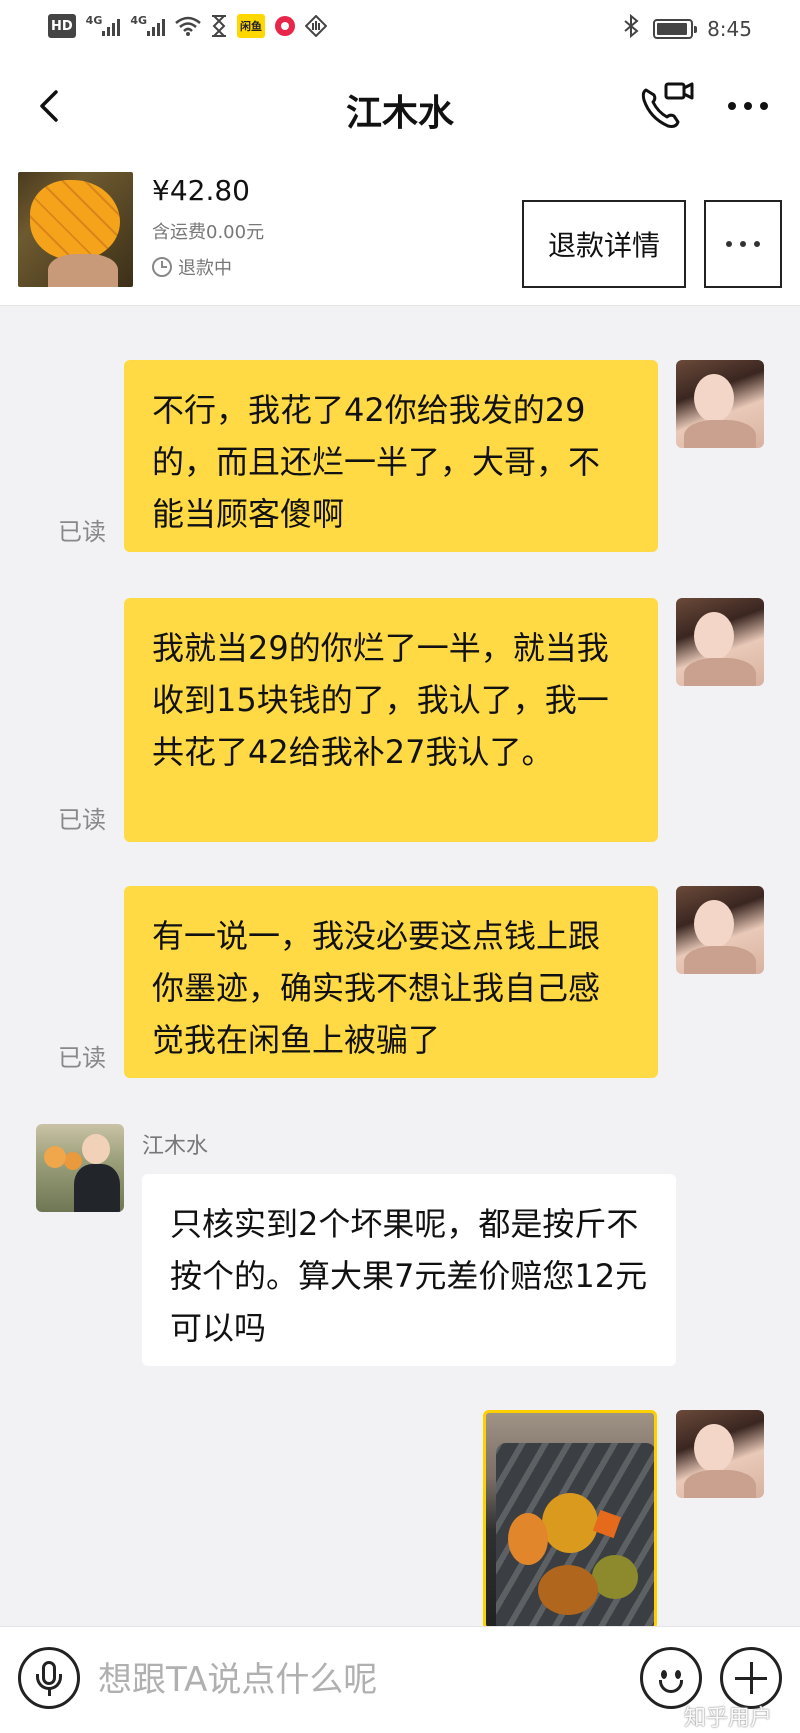  What do you see at coordinates (219, 26) in the screenshot?
I see `hourglass-icon` at bounding box center [219, 26].